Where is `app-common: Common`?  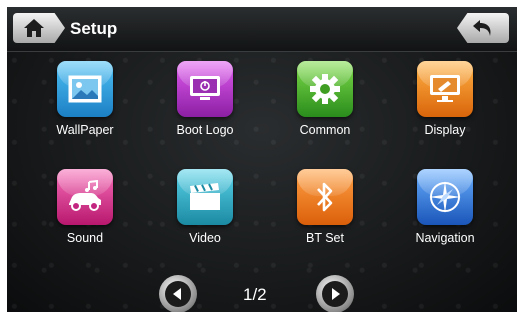 app-common: Common is located at coordinates (325, 99).